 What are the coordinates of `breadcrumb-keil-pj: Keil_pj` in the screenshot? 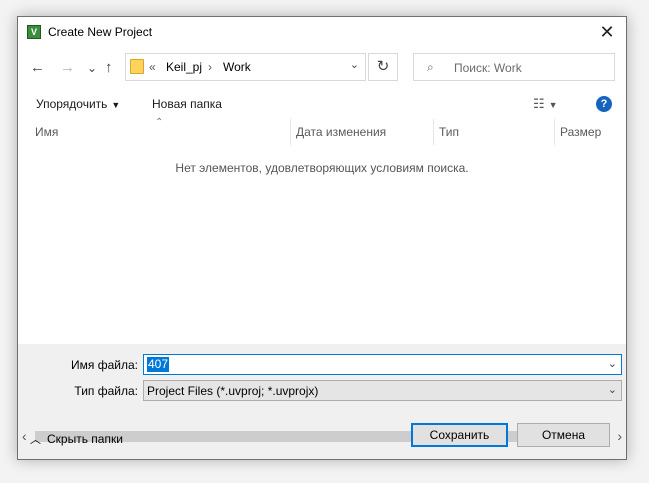 It's located at (184, 67).